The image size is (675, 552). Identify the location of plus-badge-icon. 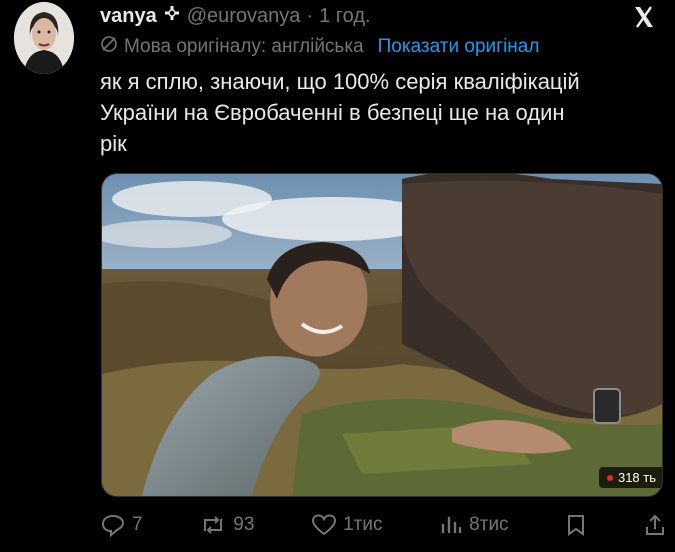
(172, 16).